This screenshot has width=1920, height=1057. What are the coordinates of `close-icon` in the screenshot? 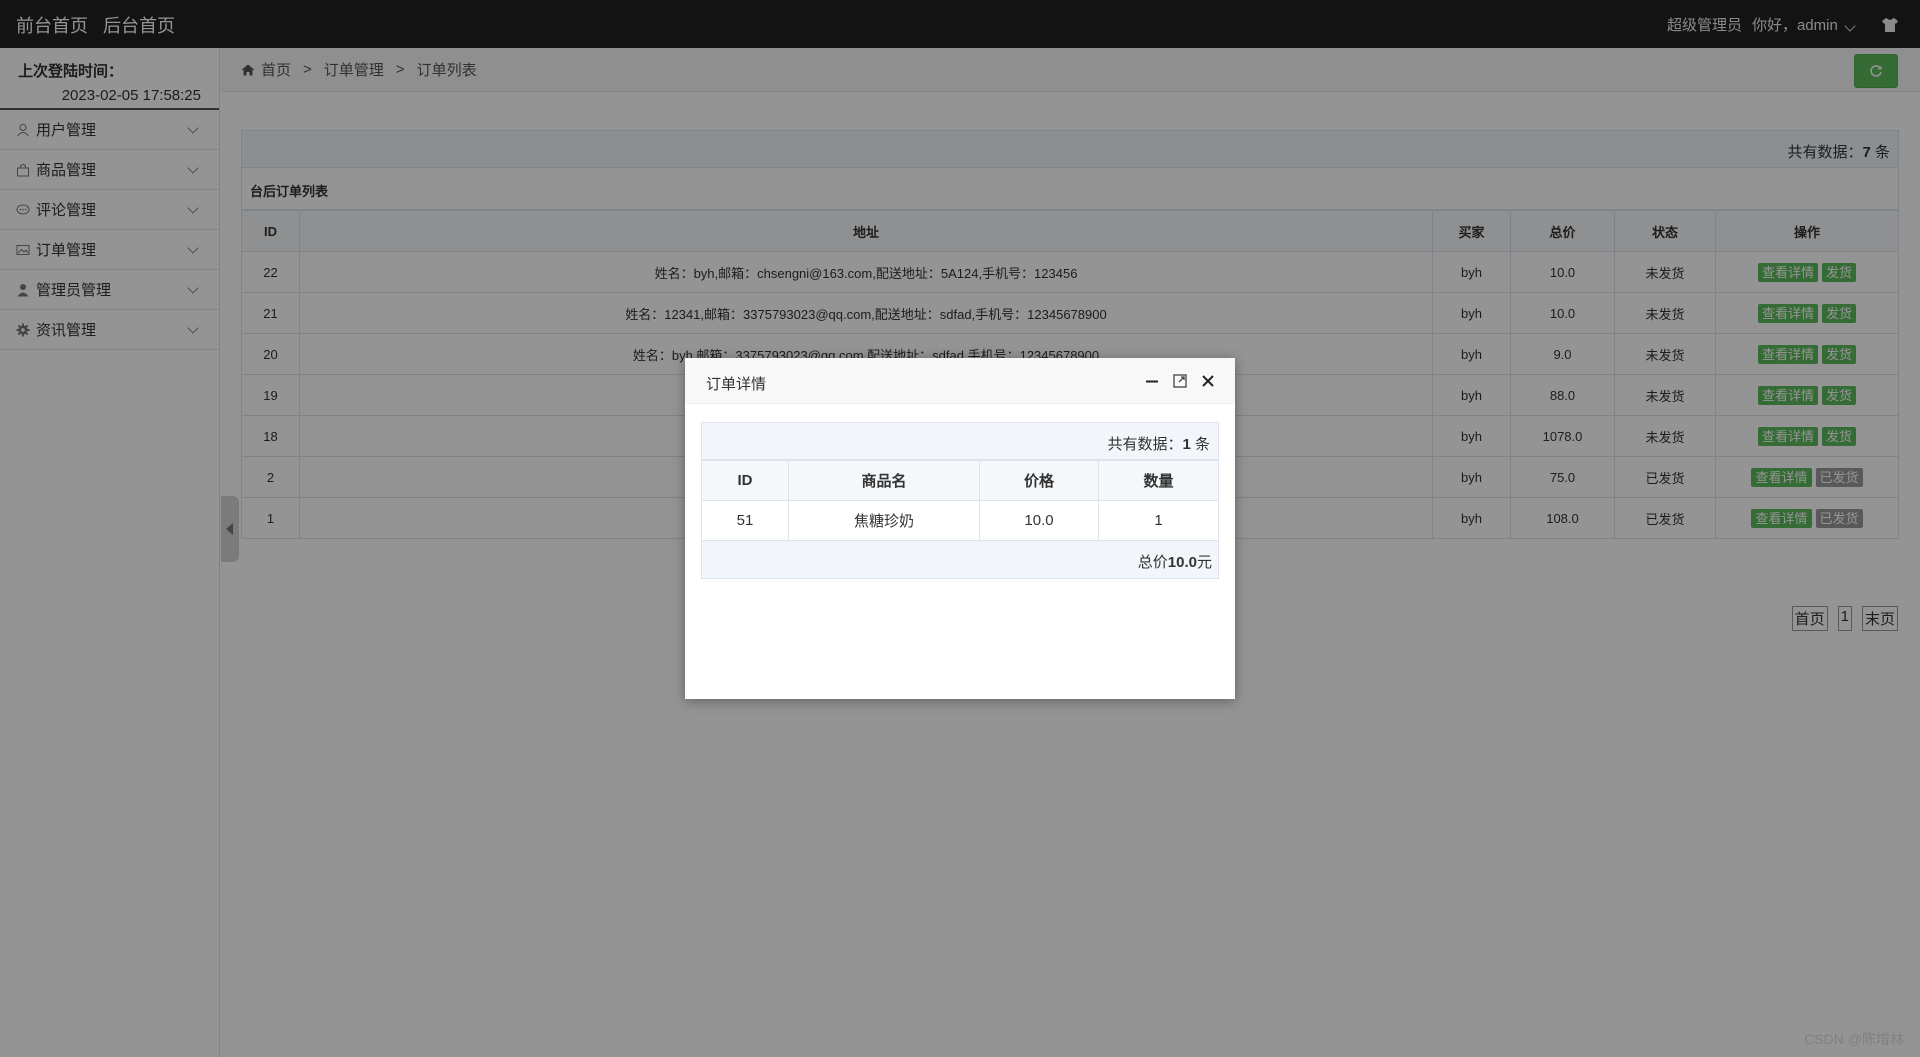 It's located at (1208, 381).